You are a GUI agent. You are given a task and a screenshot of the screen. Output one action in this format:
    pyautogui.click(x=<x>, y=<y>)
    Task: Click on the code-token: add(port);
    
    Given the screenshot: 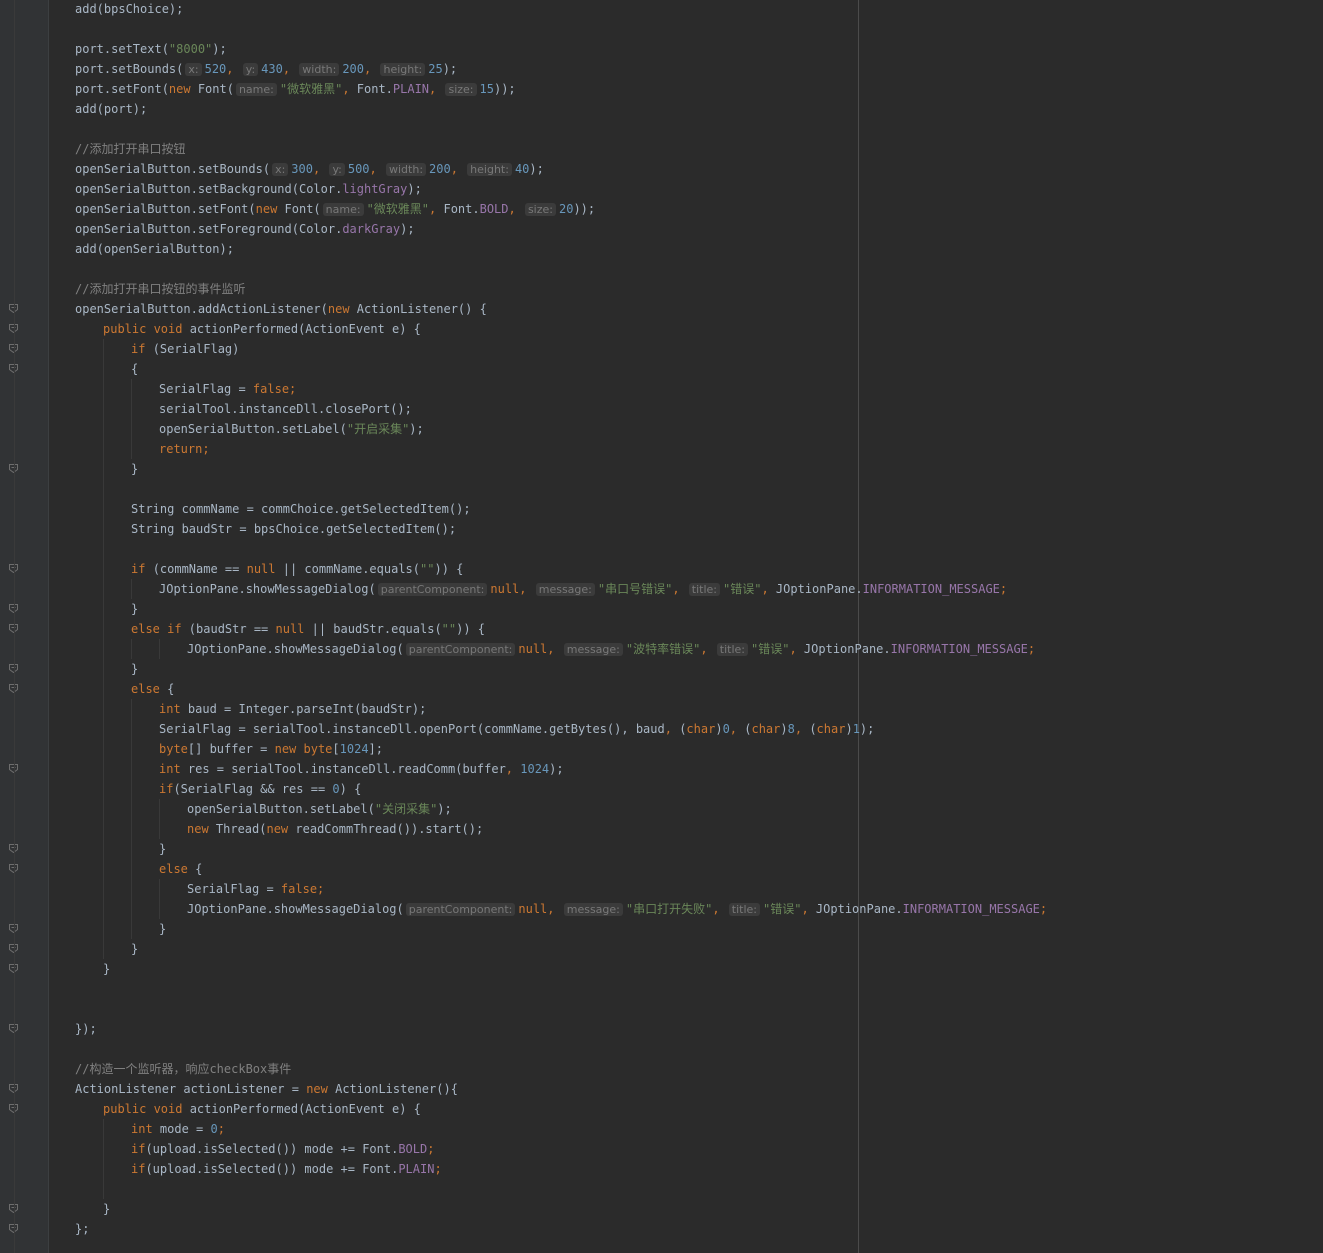 What is the action you would take?
    pyautogui.click(x=111, y=109)
    